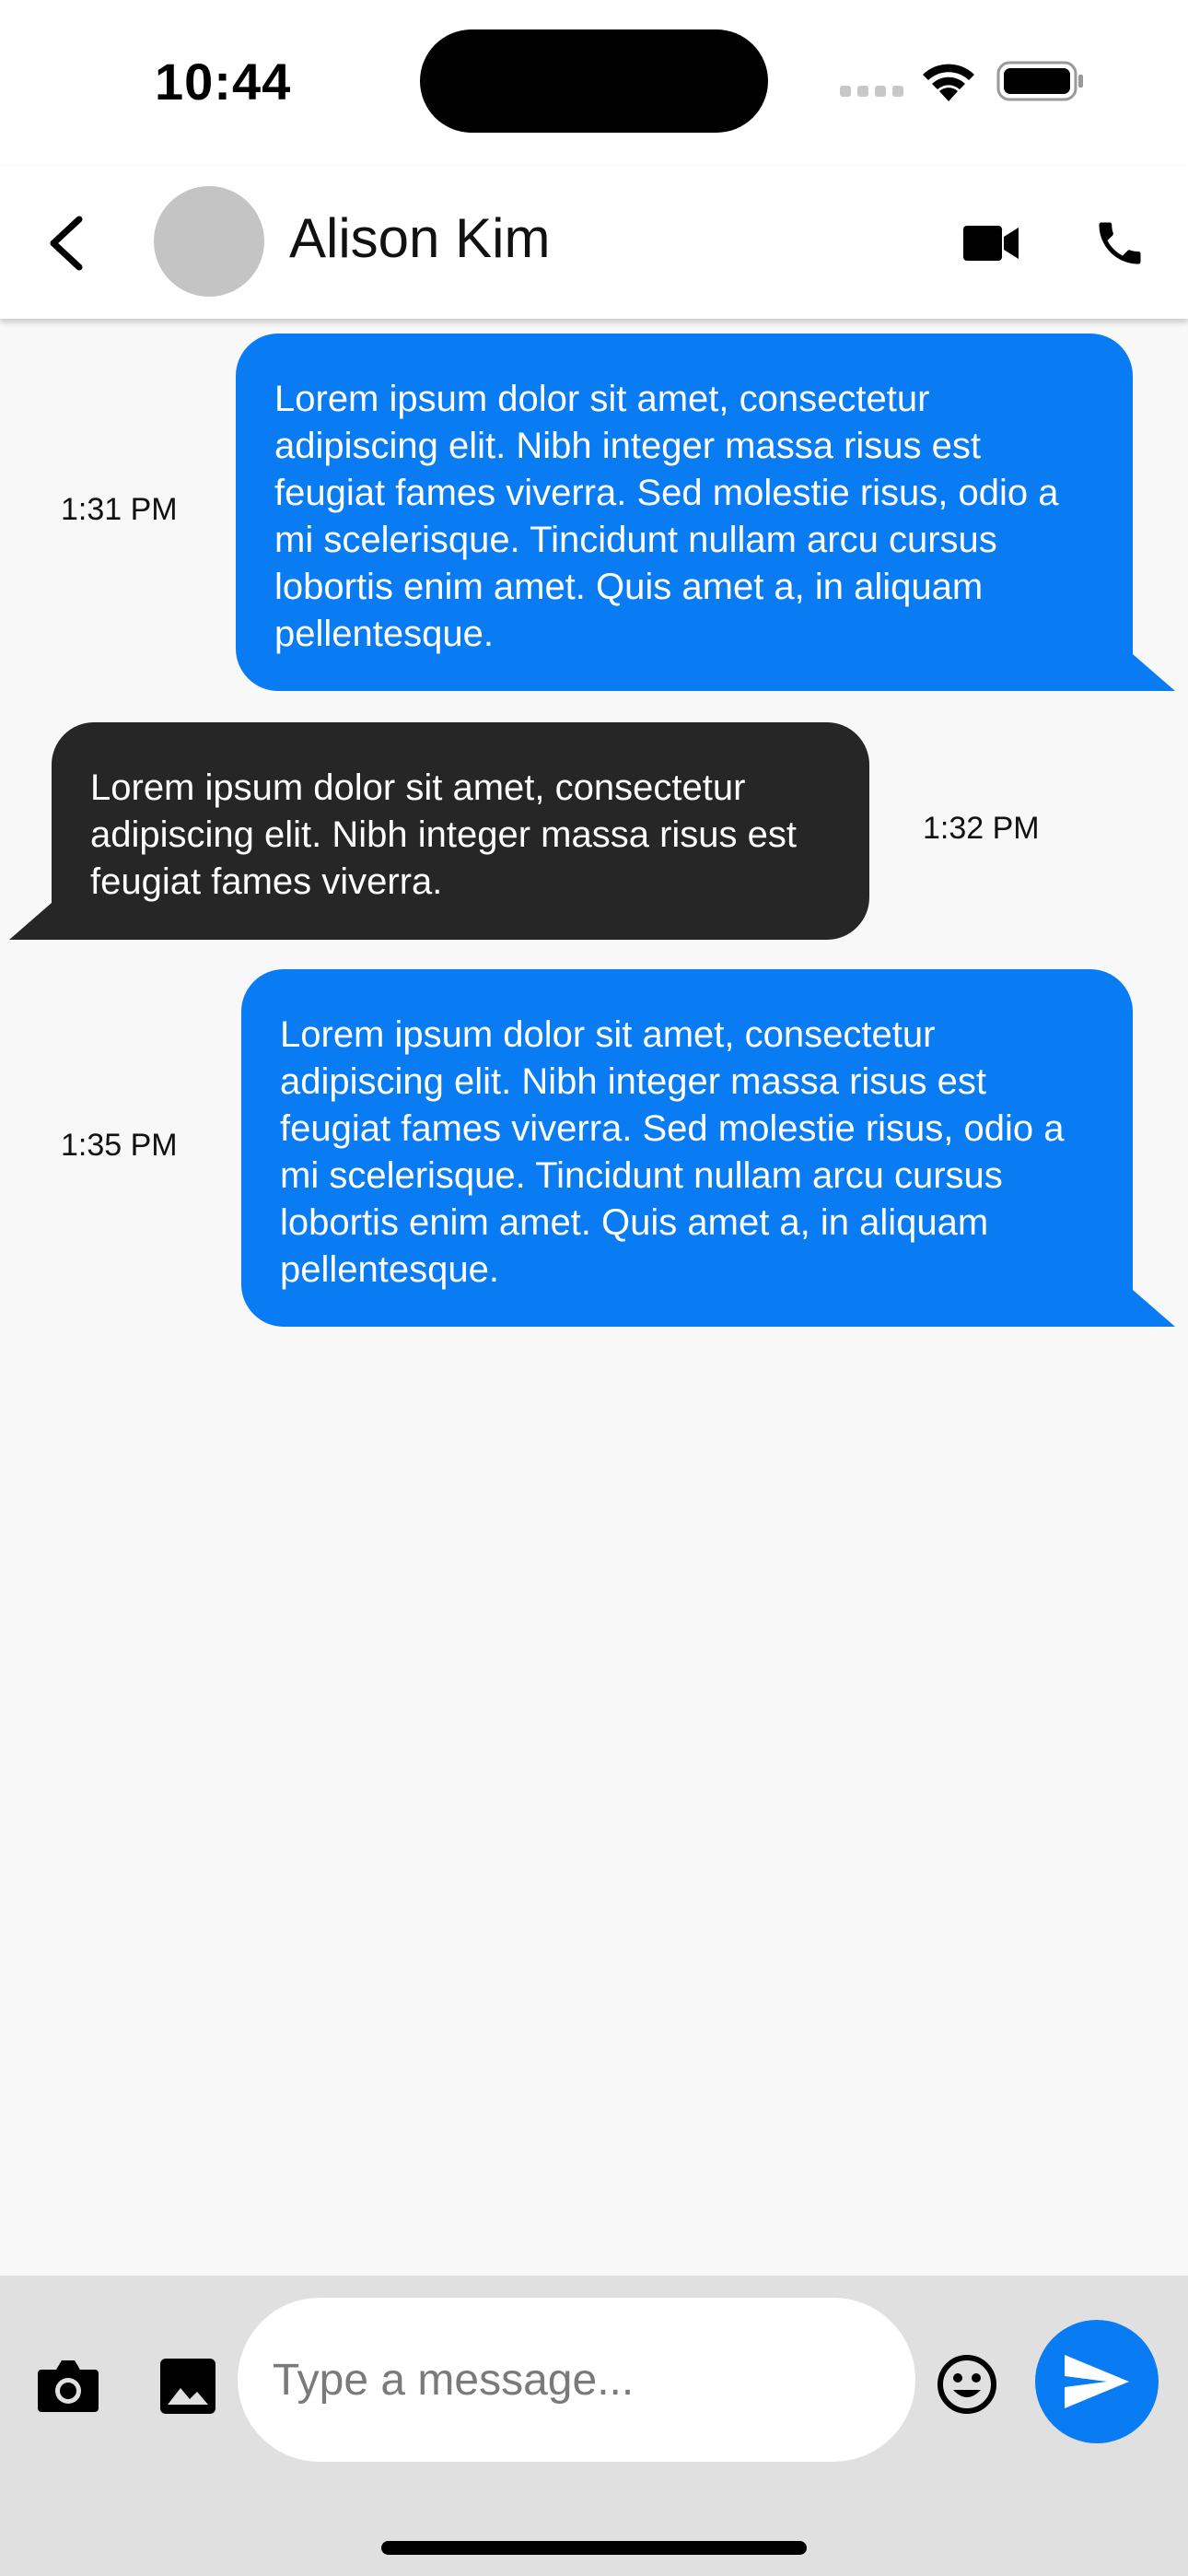 This screenshot has width=1188, height=2576. I want to click on image-icon, so click(187, 2386).